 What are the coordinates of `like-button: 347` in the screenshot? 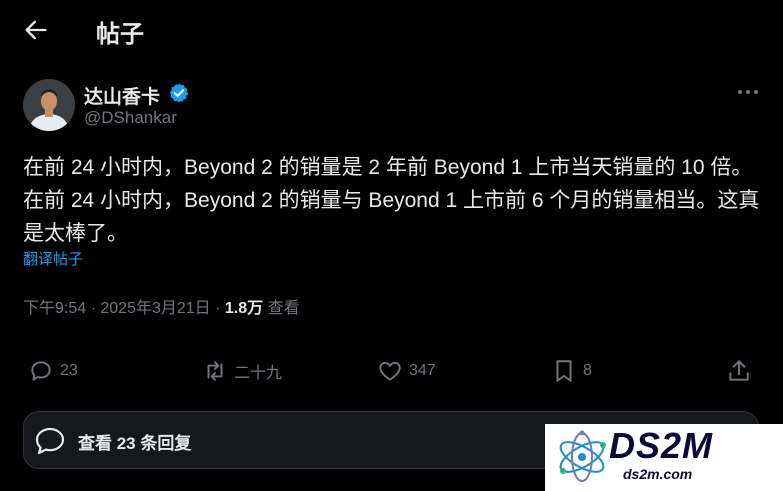 It's located at (406, 371).